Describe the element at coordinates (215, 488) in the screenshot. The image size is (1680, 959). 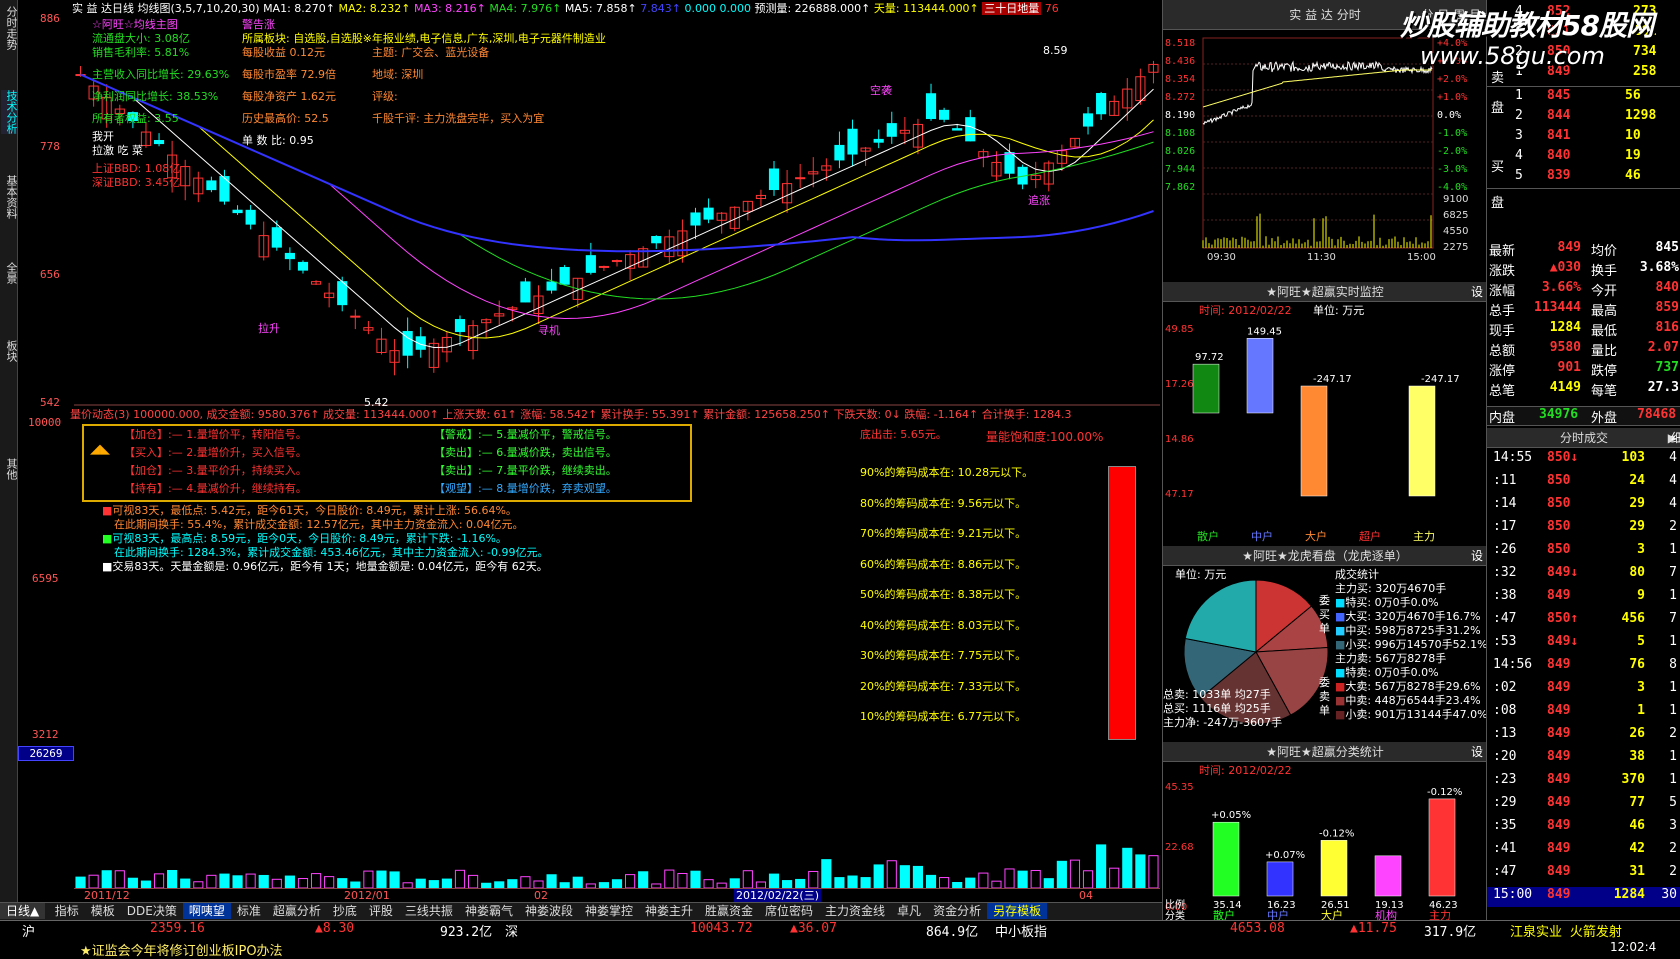
I see `signal-4: 【持有】:— 4.量减价升，继续持有。` at that location.